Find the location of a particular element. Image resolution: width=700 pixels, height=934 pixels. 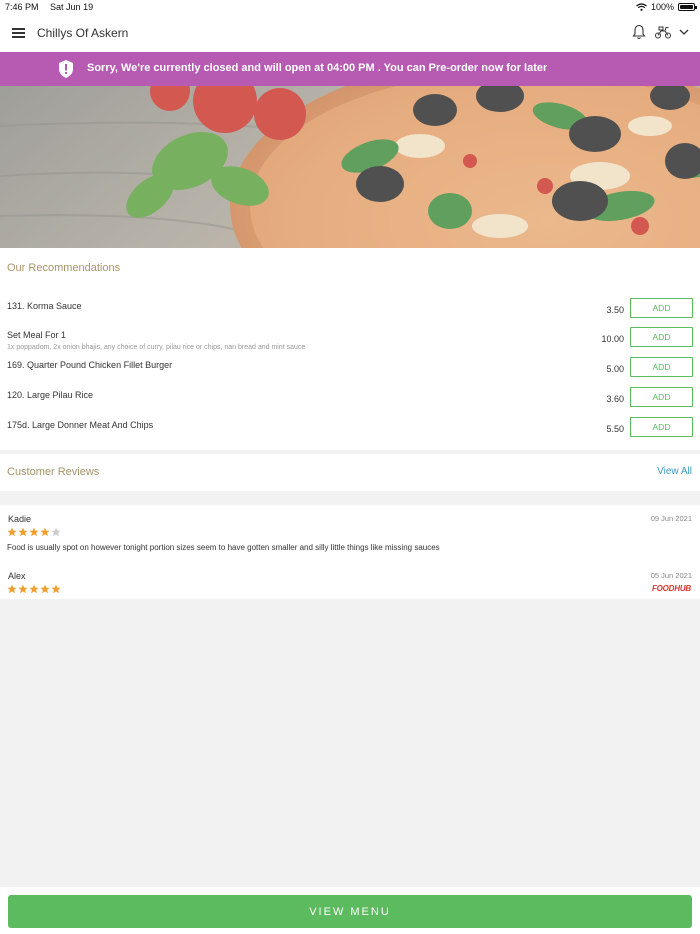

item-price: 10.00 is located at coordinates (612, 339).